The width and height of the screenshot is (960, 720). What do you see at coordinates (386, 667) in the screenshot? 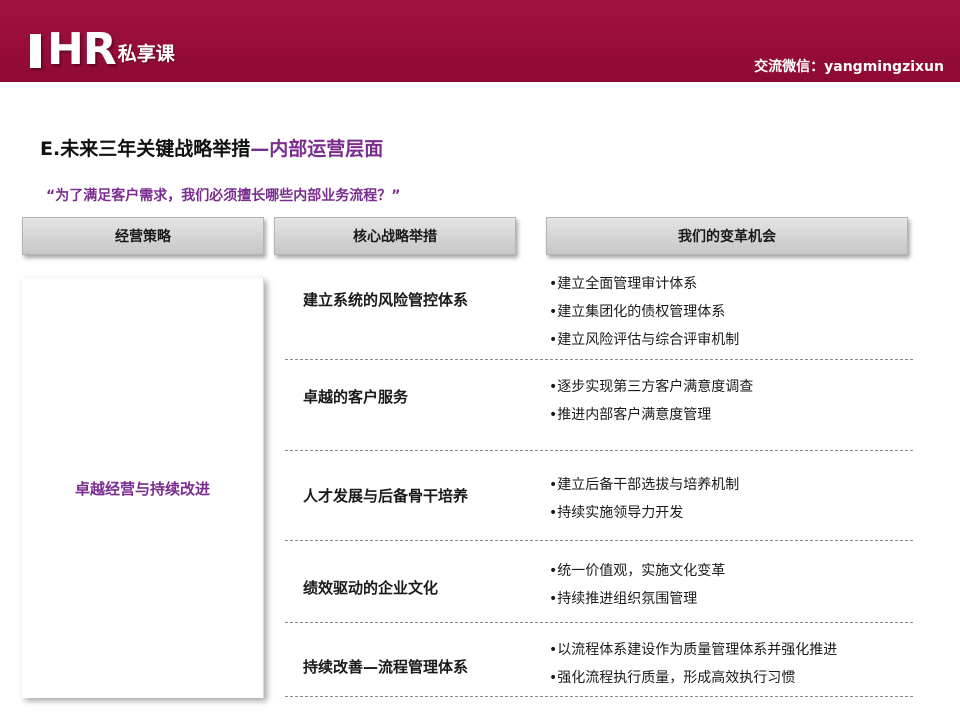
I see `initiative-label: 持续改善—流程管理体系` at bounding box center [386, 667].